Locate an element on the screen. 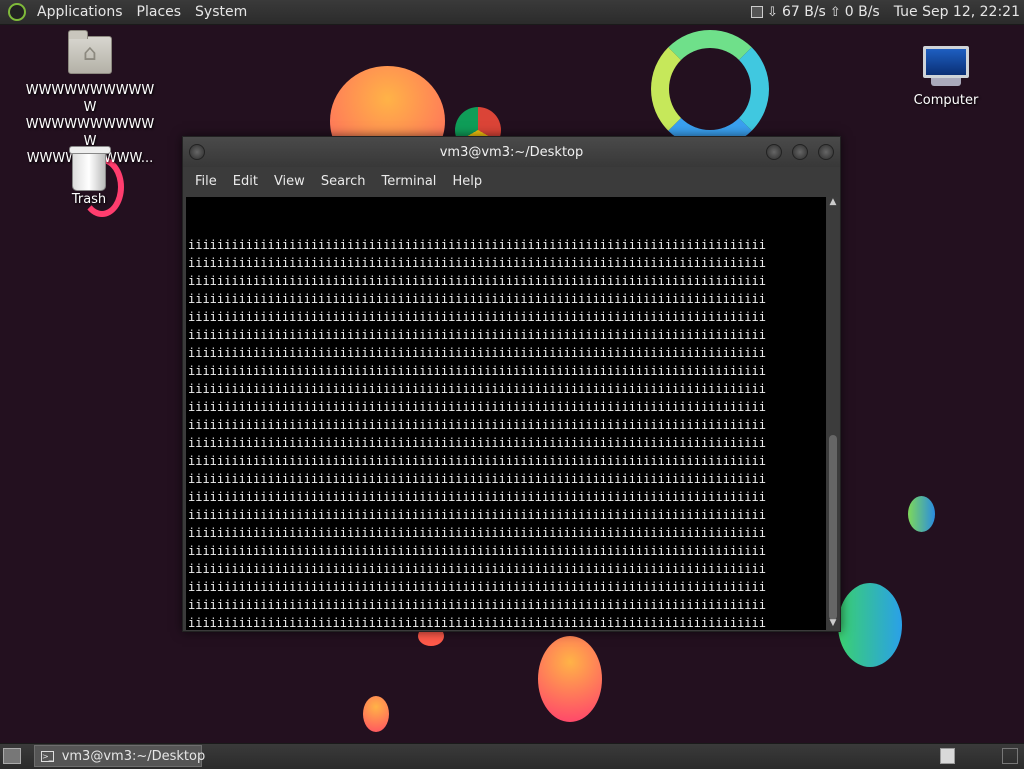 The width and height of the screenshot is (1024, 769). trash-label: Trash is located at coordinates (89, 199).